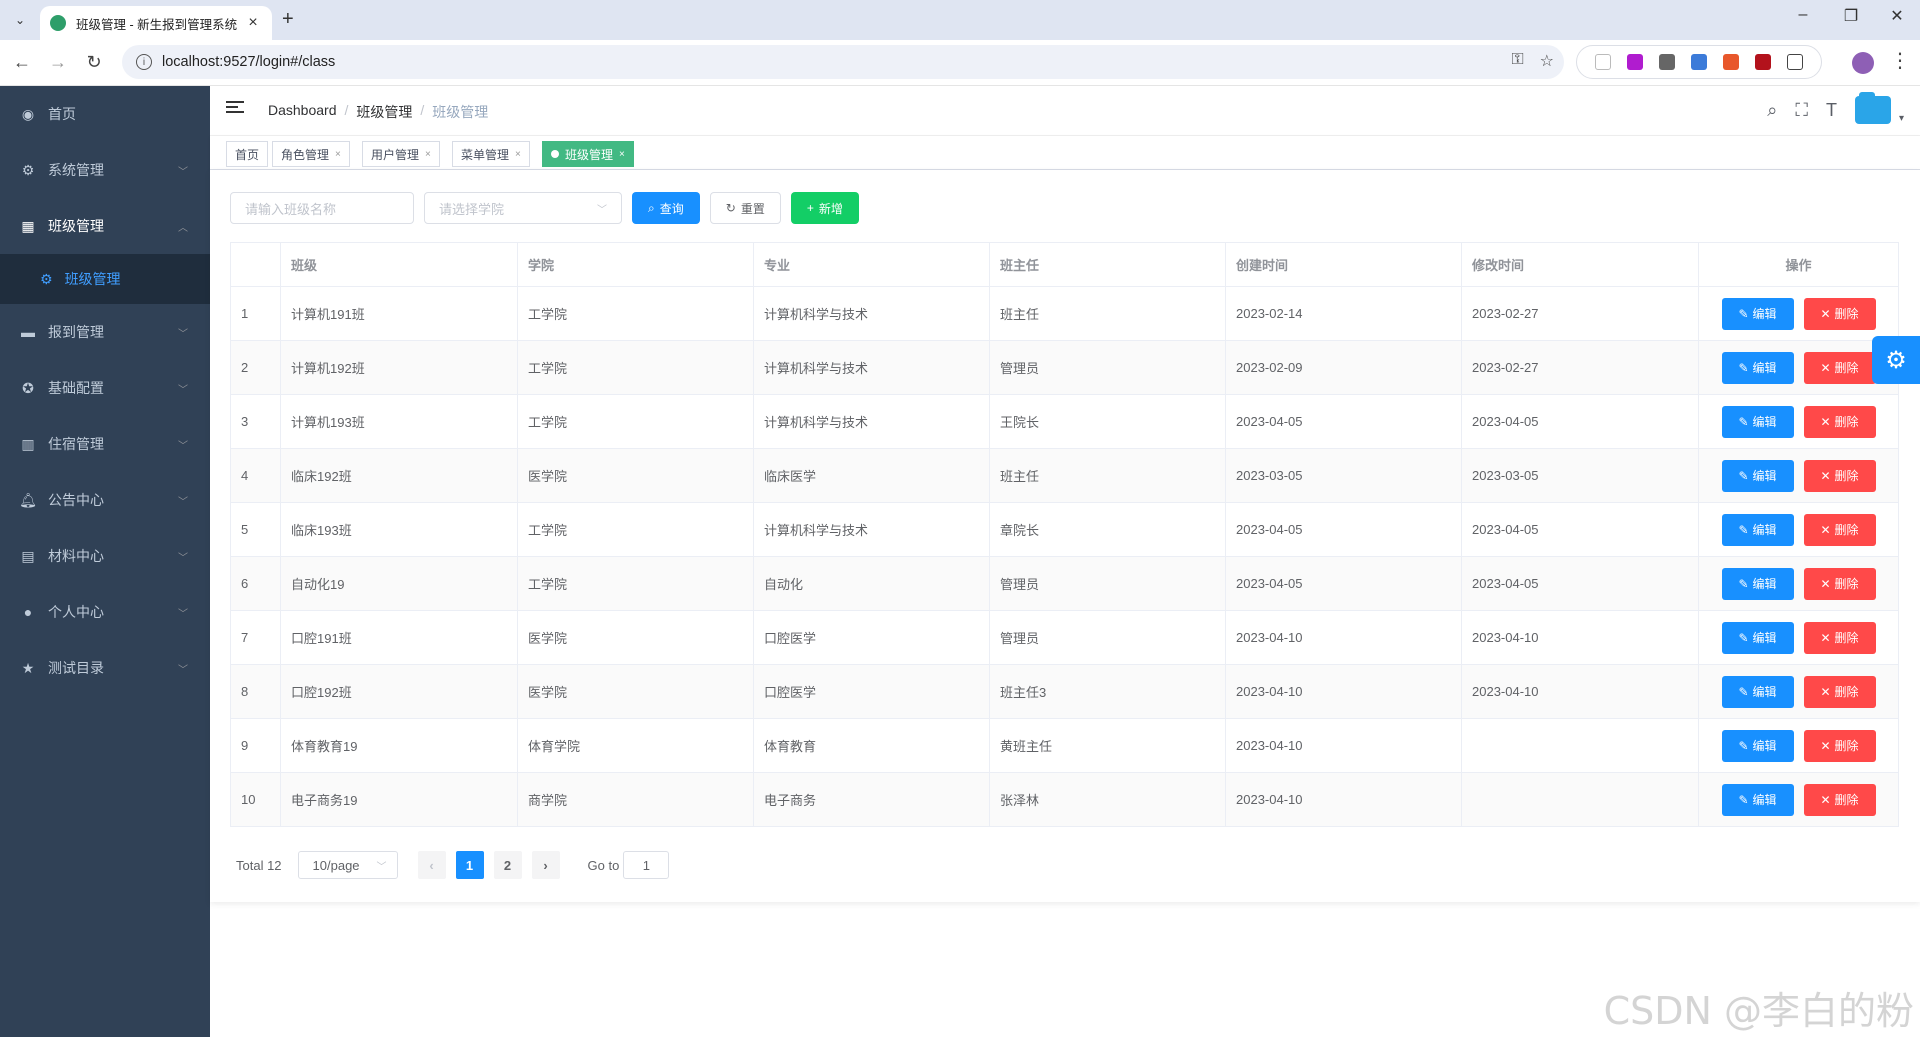  Describe the element at coordinates (1901, 118) in the screenshot. I see `caret-down-icon: ▾` at that location.